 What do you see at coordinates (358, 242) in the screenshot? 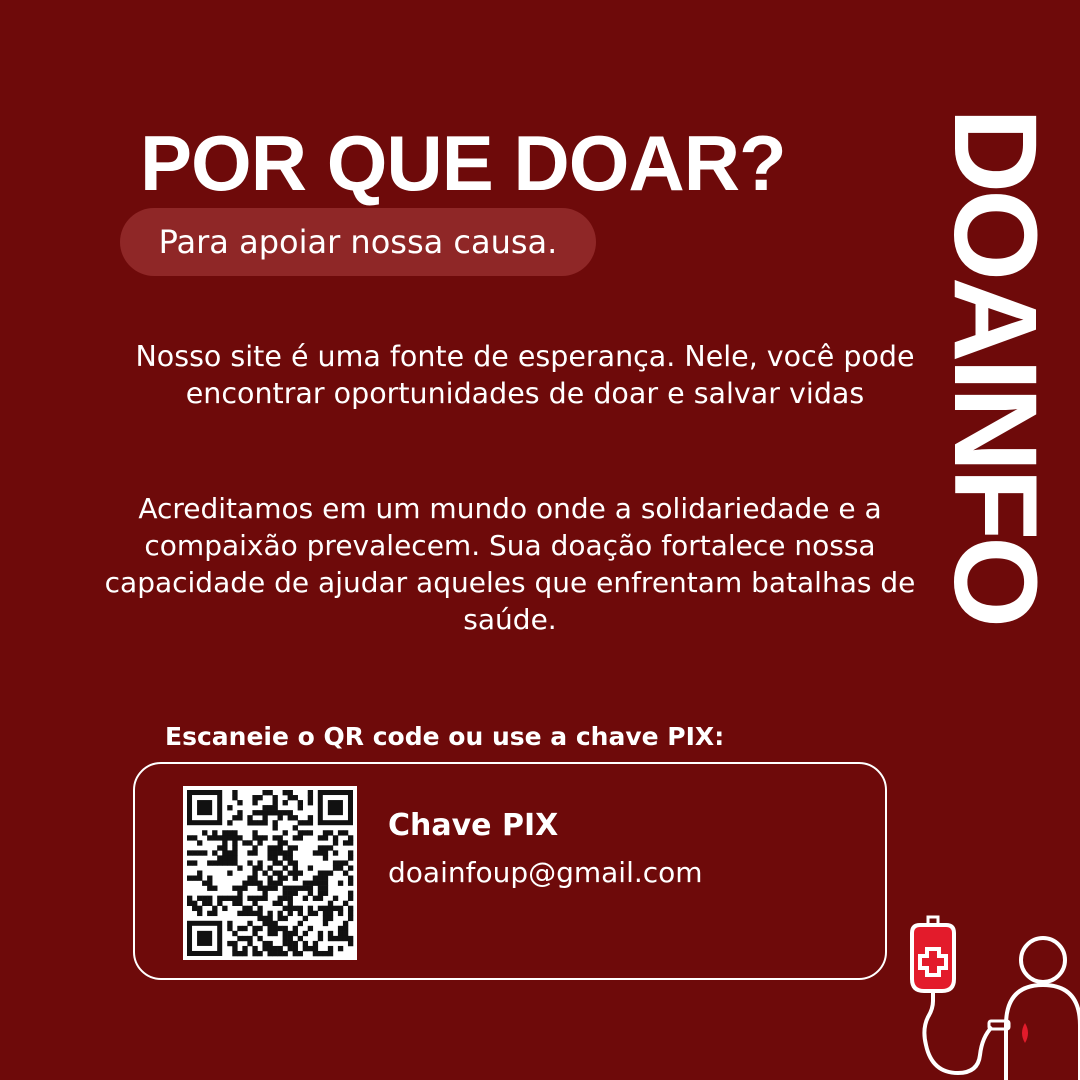
I see `subtitle-badge: Para apoiar nossa causa.` at bounding box center [358, 242].